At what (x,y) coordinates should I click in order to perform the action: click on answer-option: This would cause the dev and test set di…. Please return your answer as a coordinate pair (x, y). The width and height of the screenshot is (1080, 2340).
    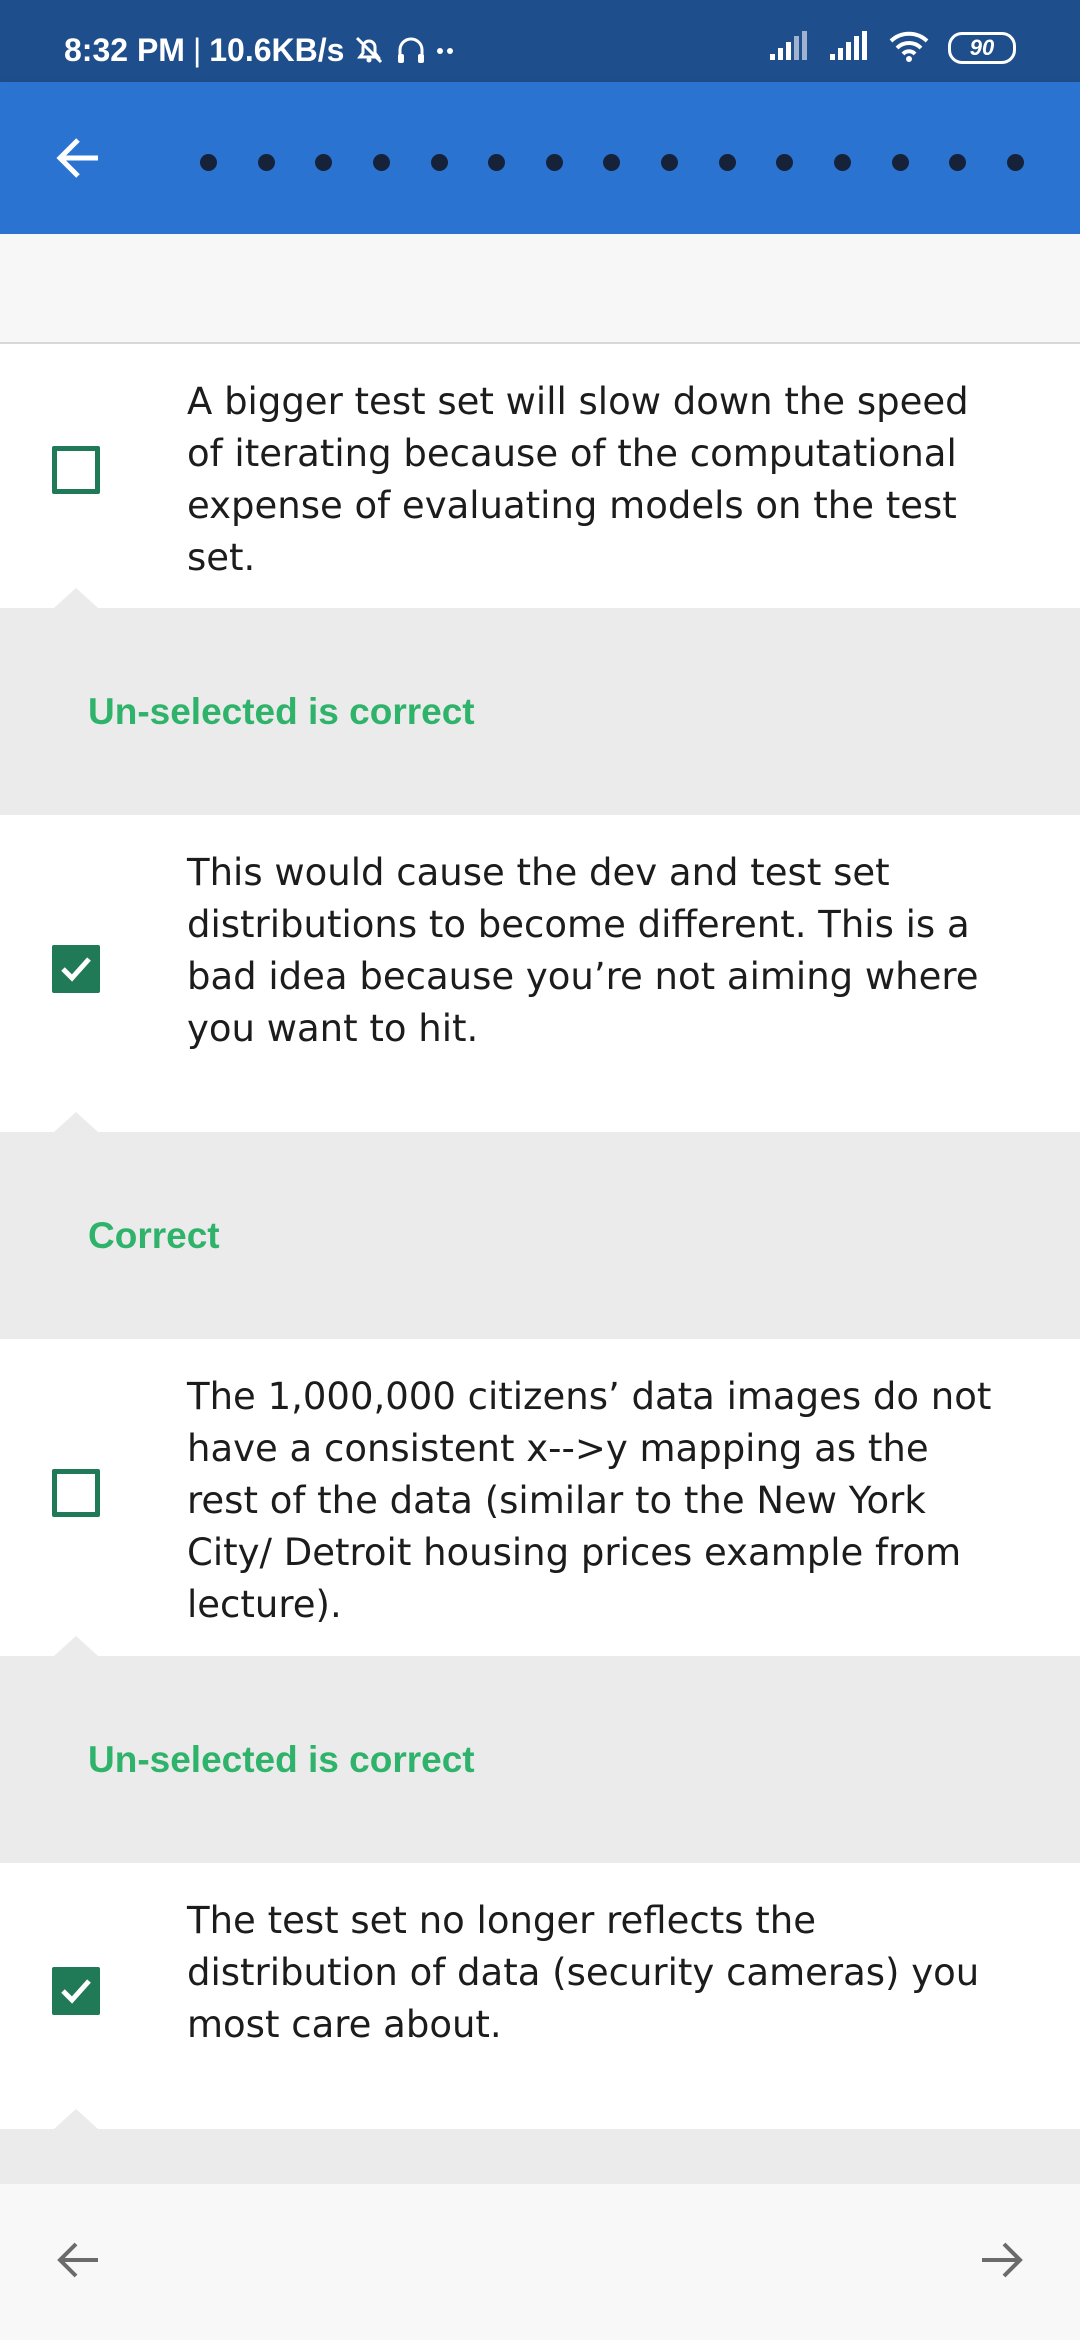
    Looking at the image, I should click on (540, 973).